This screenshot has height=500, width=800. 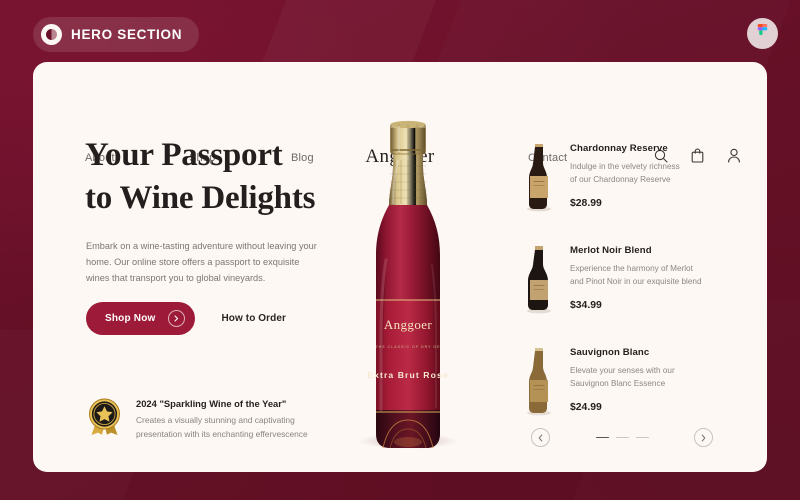 I want to click on headline-line-2: to Wine Delights, so click(x=200, y=198).